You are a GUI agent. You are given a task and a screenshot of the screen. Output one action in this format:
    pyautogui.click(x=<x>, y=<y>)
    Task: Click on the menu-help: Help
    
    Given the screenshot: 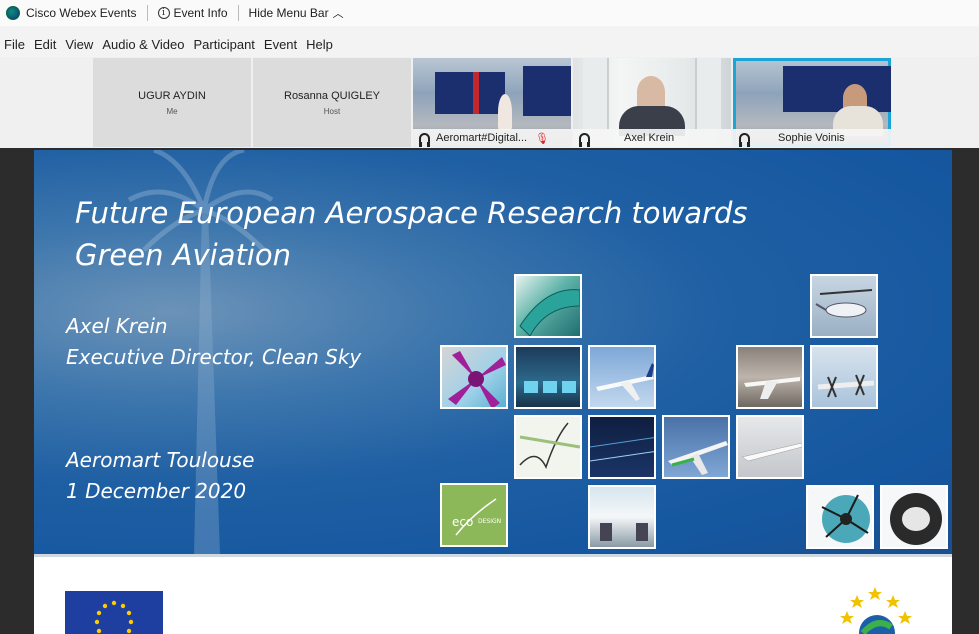 What is the action you would take?
    pyautogui.click(x=319, y=44)
    